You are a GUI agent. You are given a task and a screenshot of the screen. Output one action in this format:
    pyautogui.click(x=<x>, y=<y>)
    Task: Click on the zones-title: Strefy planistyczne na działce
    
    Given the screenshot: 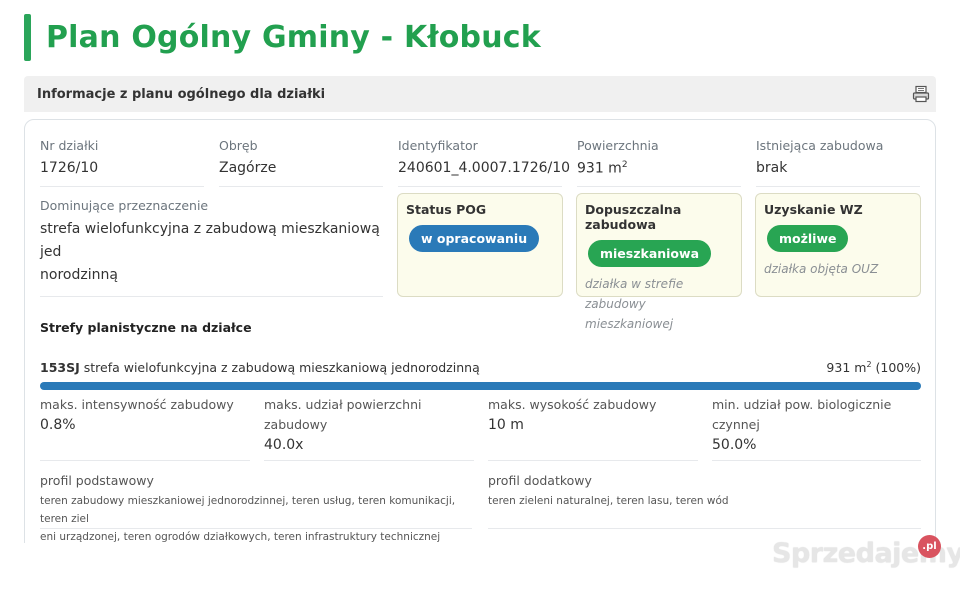 What is the action you would take?
    pyautogui.click(x=146, y=327)
    